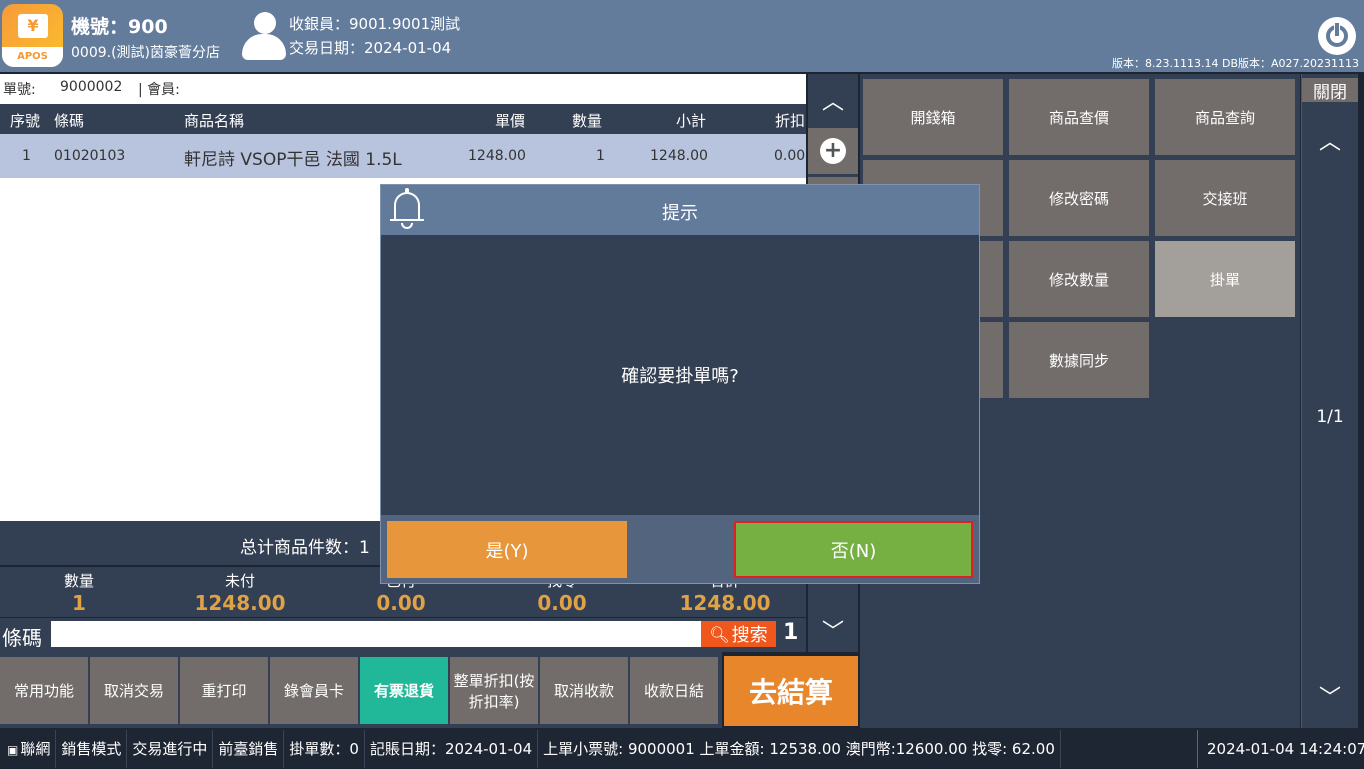 The height and width of the screenshot is (769, 1364). I want to click on search-label: 搜索, so click(749, 635).